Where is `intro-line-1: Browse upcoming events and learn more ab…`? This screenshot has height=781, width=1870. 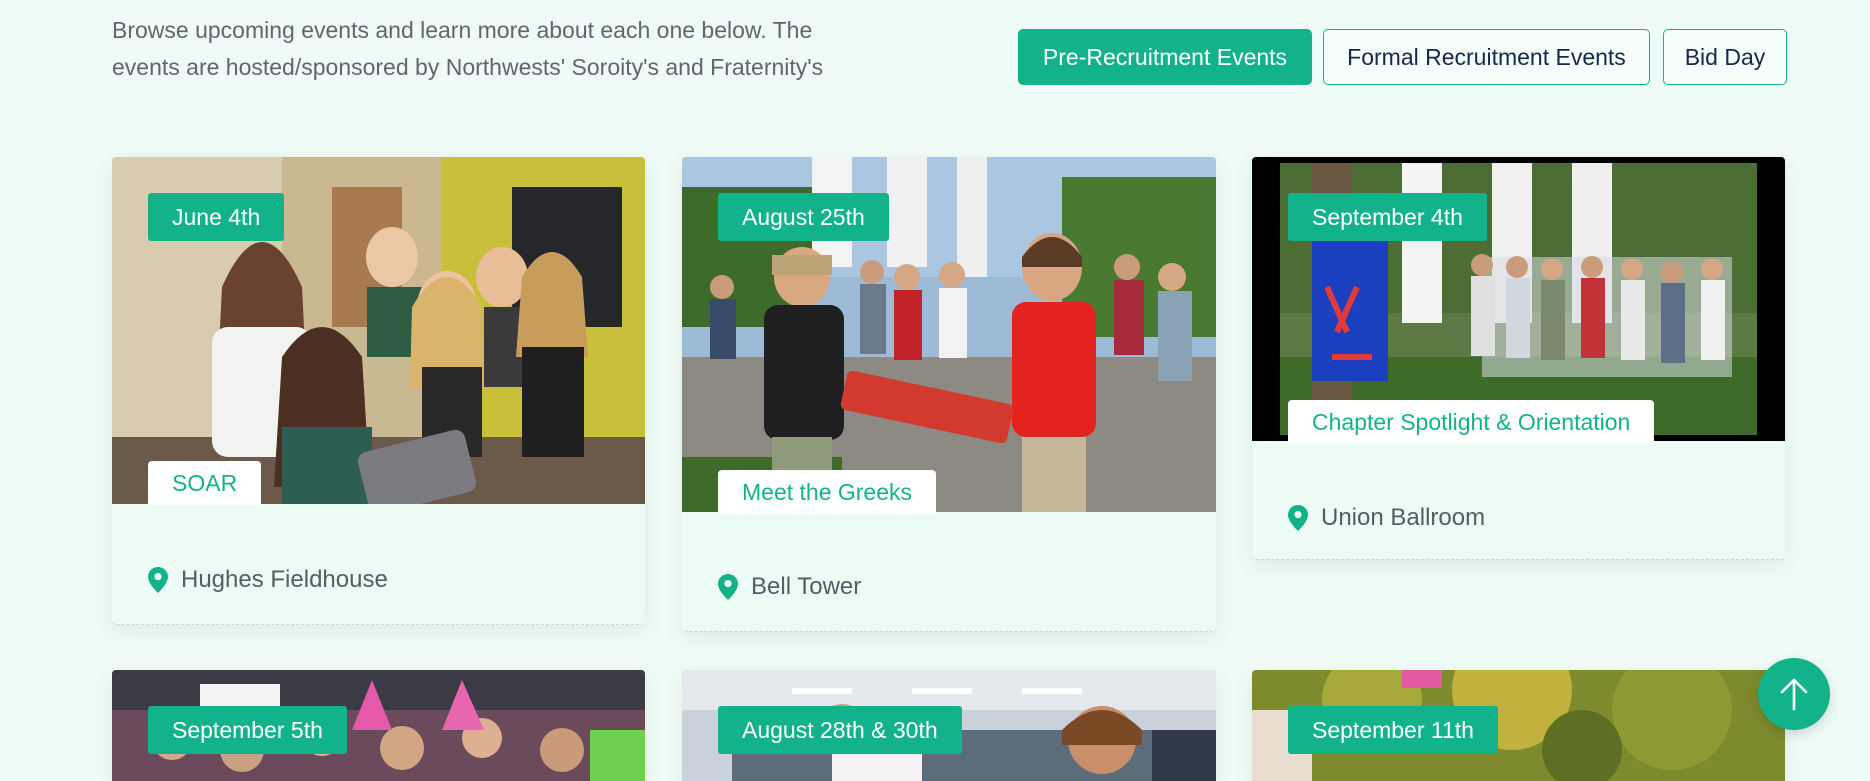
intro-line-1: Browse upcoming events and learn more ab… is located at coordinates (462, 30).